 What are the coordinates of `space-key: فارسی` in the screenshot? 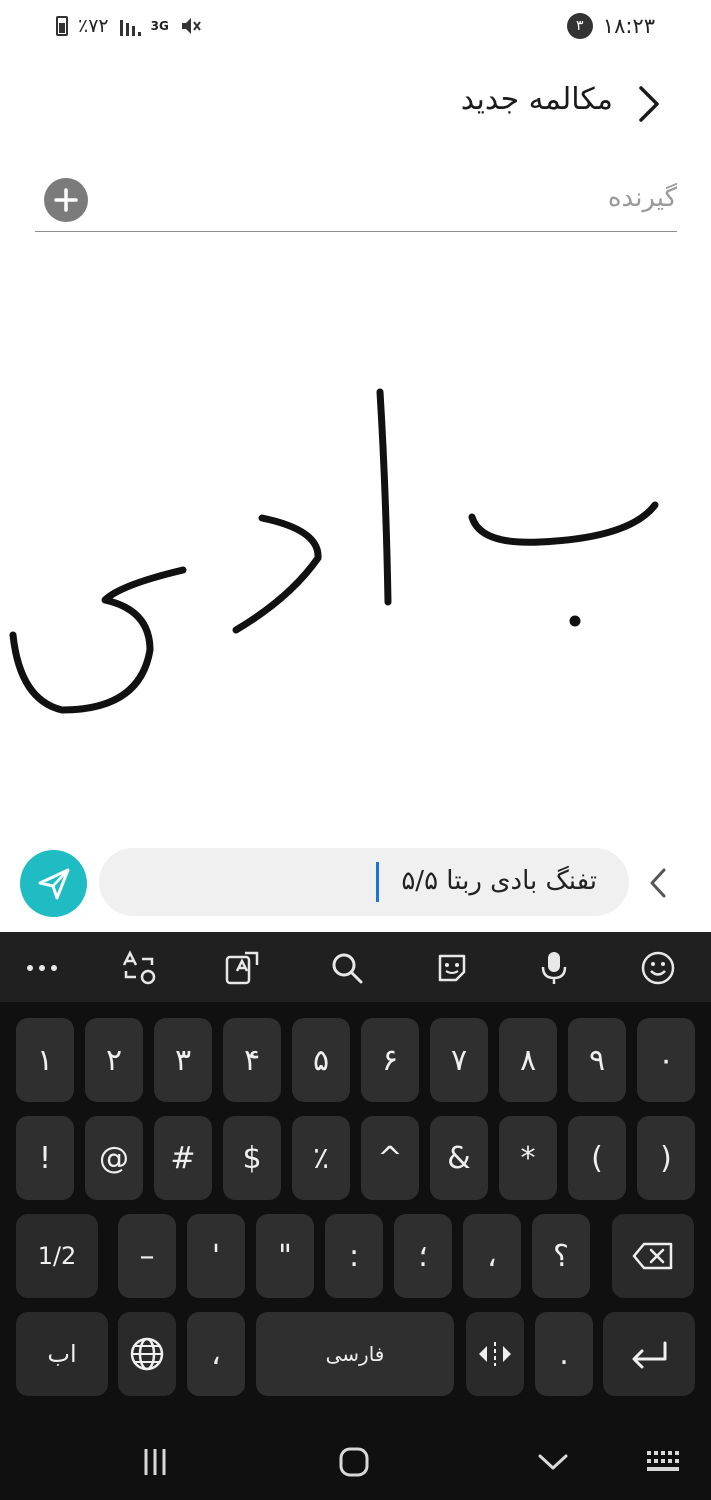 It's located at (355, 1354).